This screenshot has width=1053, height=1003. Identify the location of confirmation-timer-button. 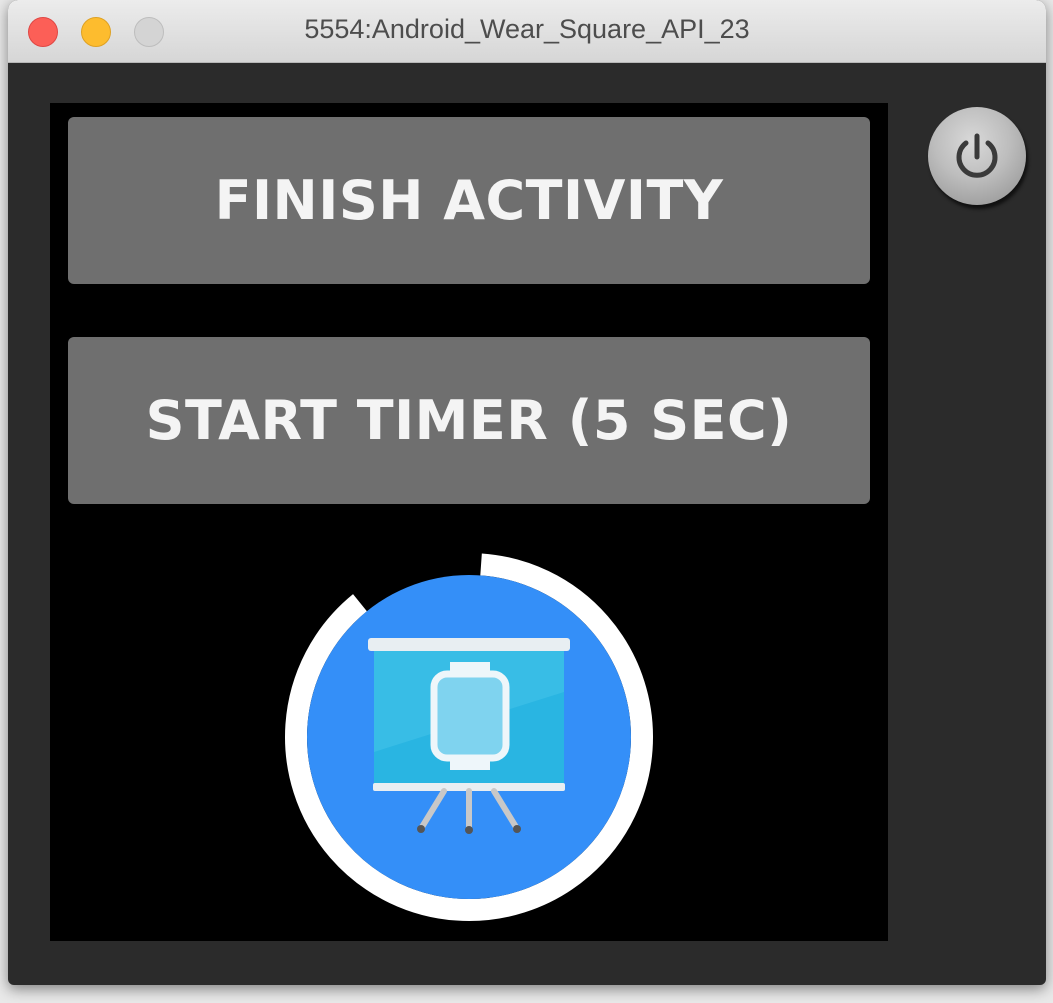
(469, 737).